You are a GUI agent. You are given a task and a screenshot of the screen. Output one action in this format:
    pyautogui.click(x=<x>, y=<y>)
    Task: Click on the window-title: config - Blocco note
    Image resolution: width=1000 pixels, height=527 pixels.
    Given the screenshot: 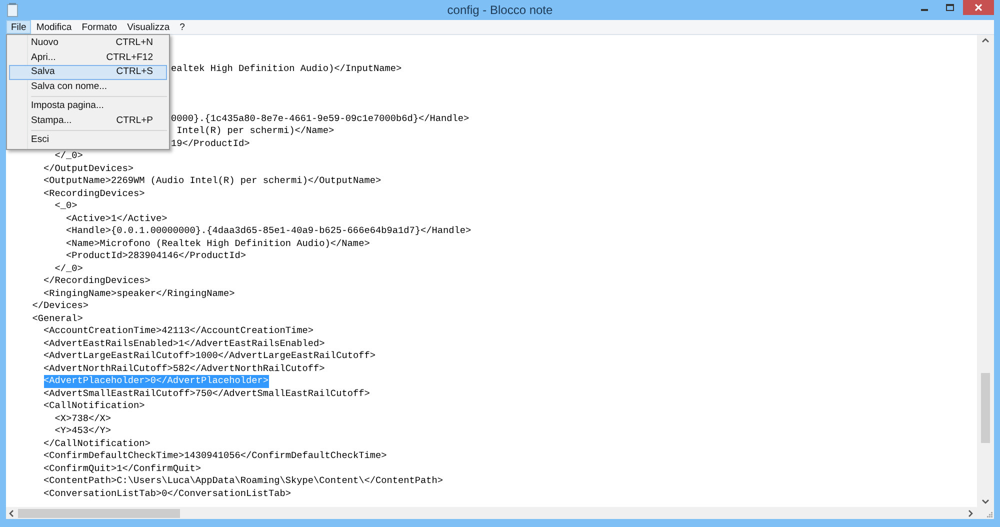 What is the action you would take?
    pyautogui.click(x=500, y=10)
    